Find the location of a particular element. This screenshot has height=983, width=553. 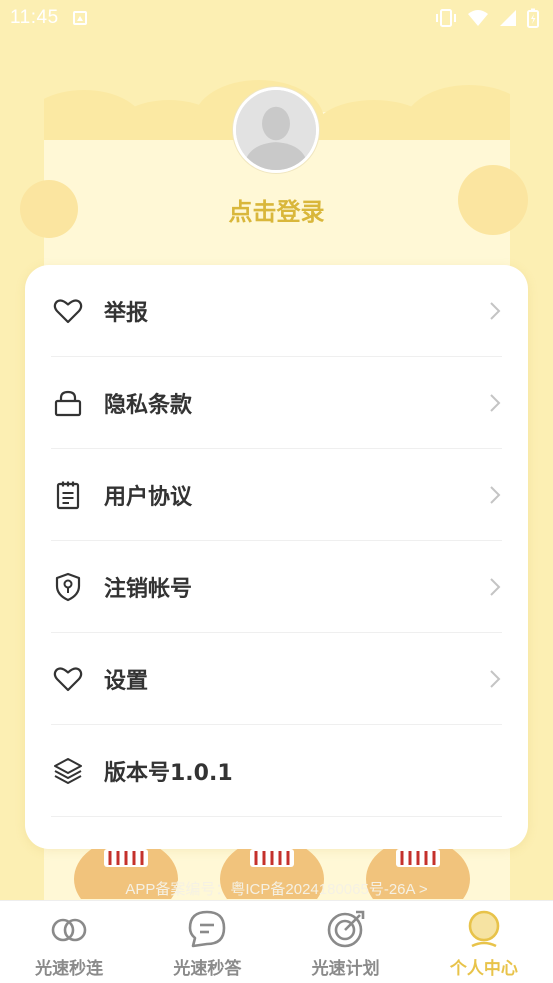

avatar is located at coordinates (276, 130).